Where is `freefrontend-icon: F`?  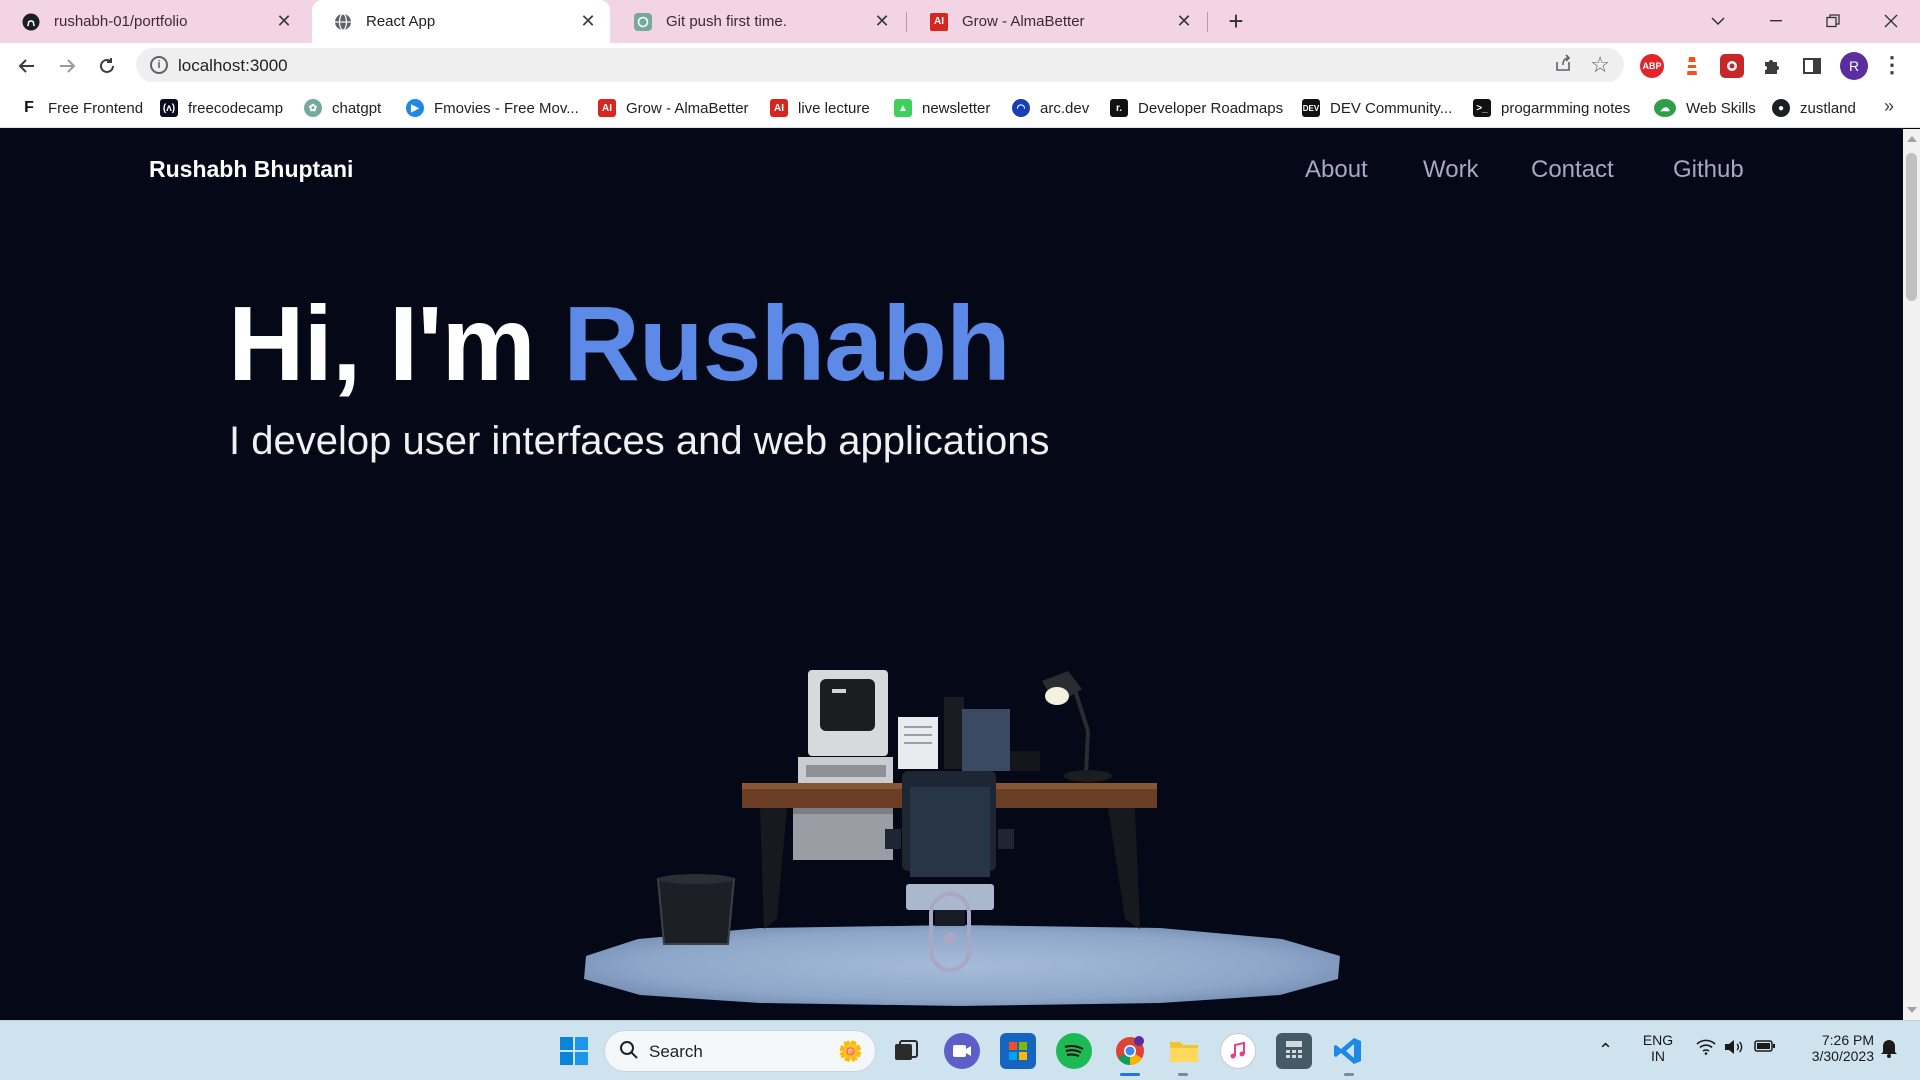 freefrontend-icon: F is located at coordinates (29, 108).